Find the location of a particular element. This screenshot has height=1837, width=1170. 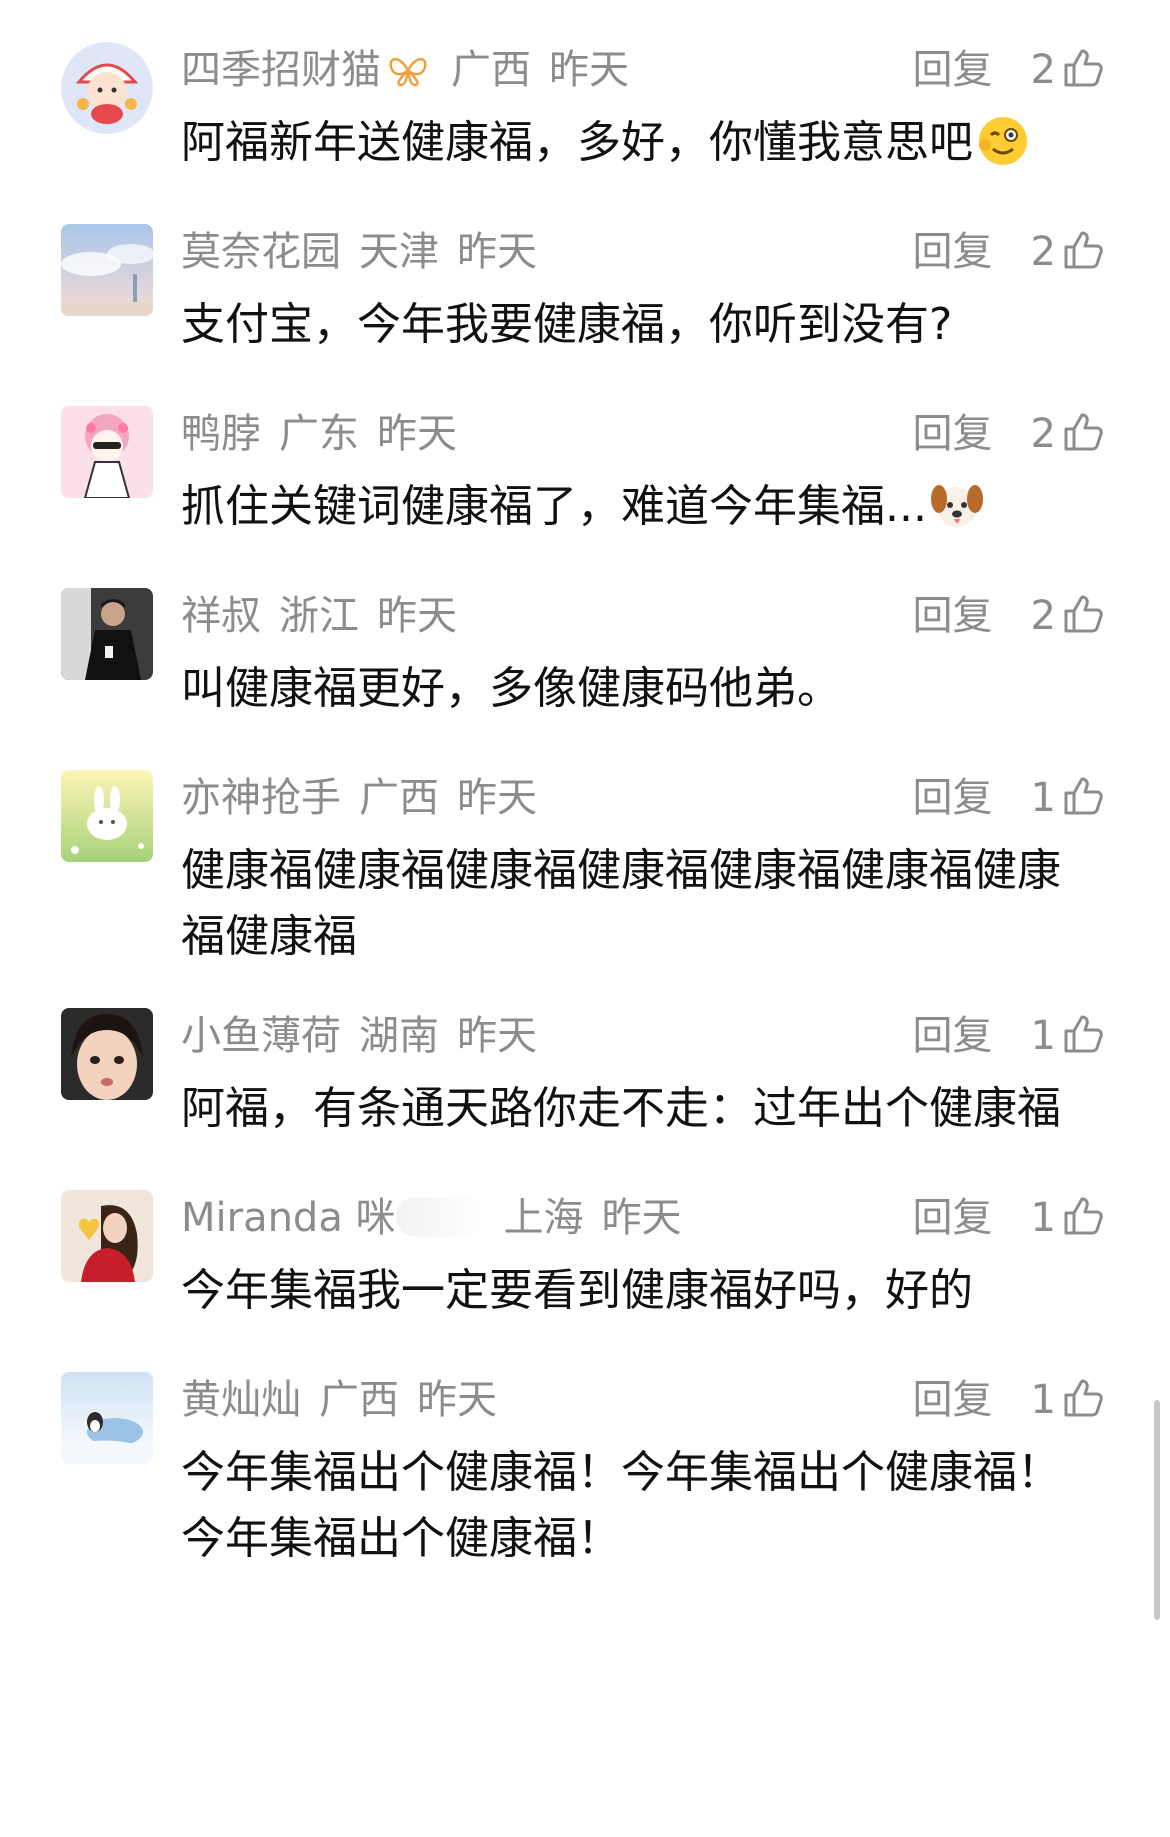

comment-text-content: 叫健康福更好，多像健康码他弟。 is located at coordinates (511, 688).